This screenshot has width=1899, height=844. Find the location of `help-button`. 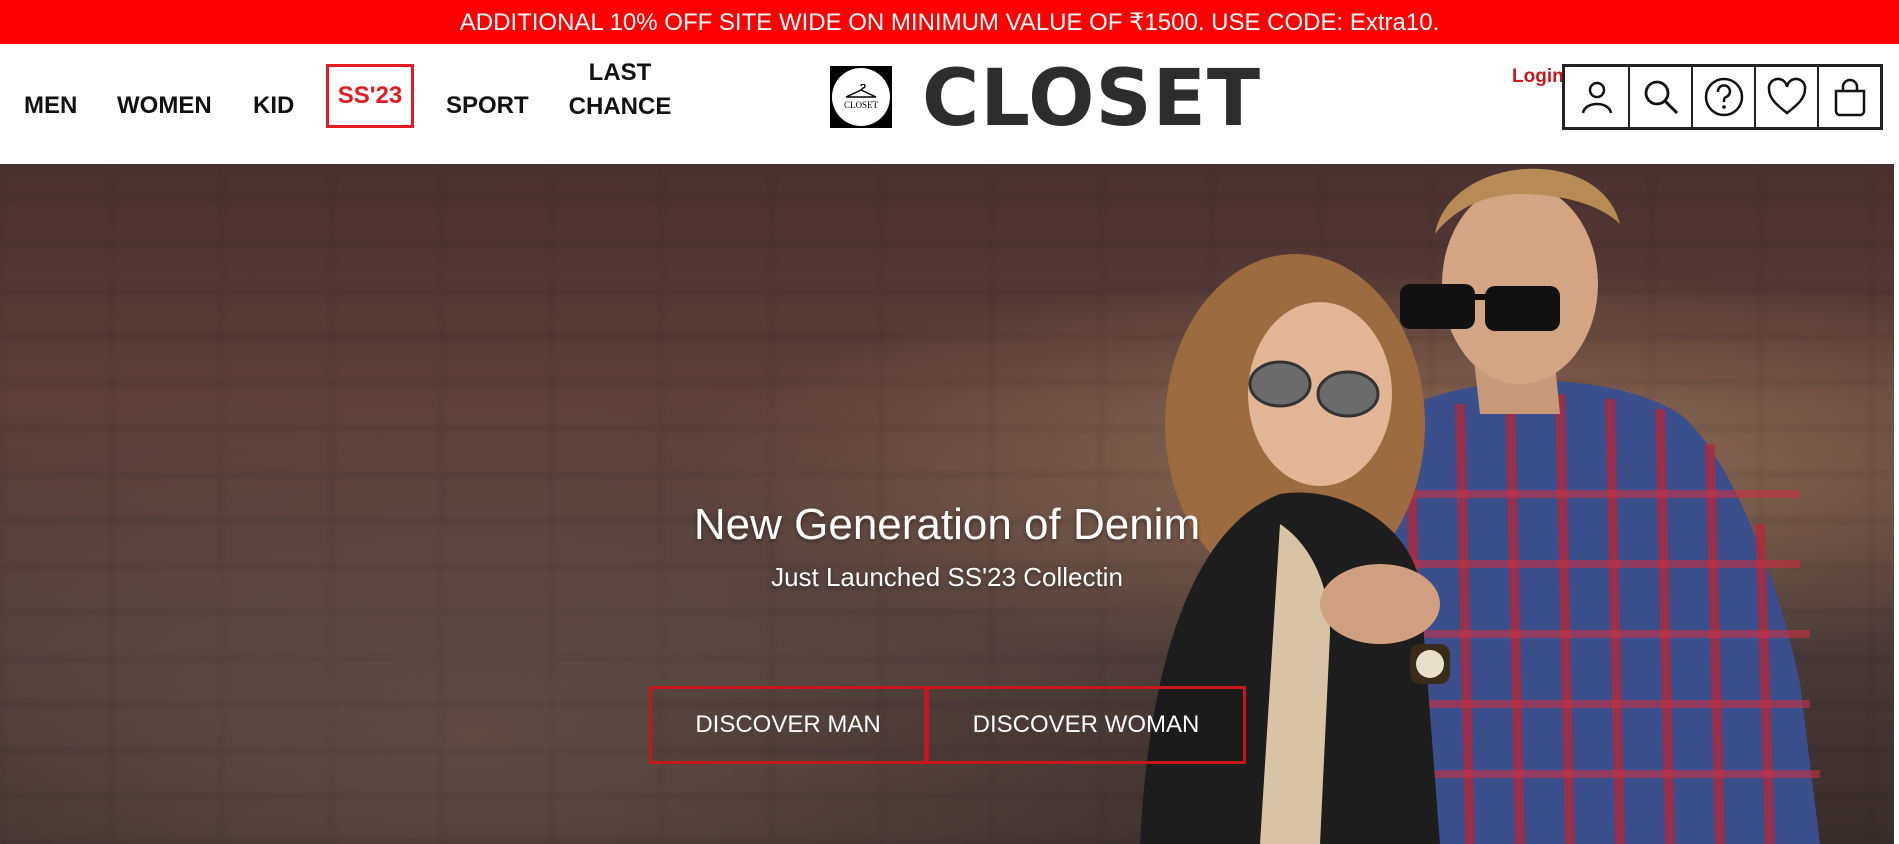

help-button is located at coordinates (1722, 97).